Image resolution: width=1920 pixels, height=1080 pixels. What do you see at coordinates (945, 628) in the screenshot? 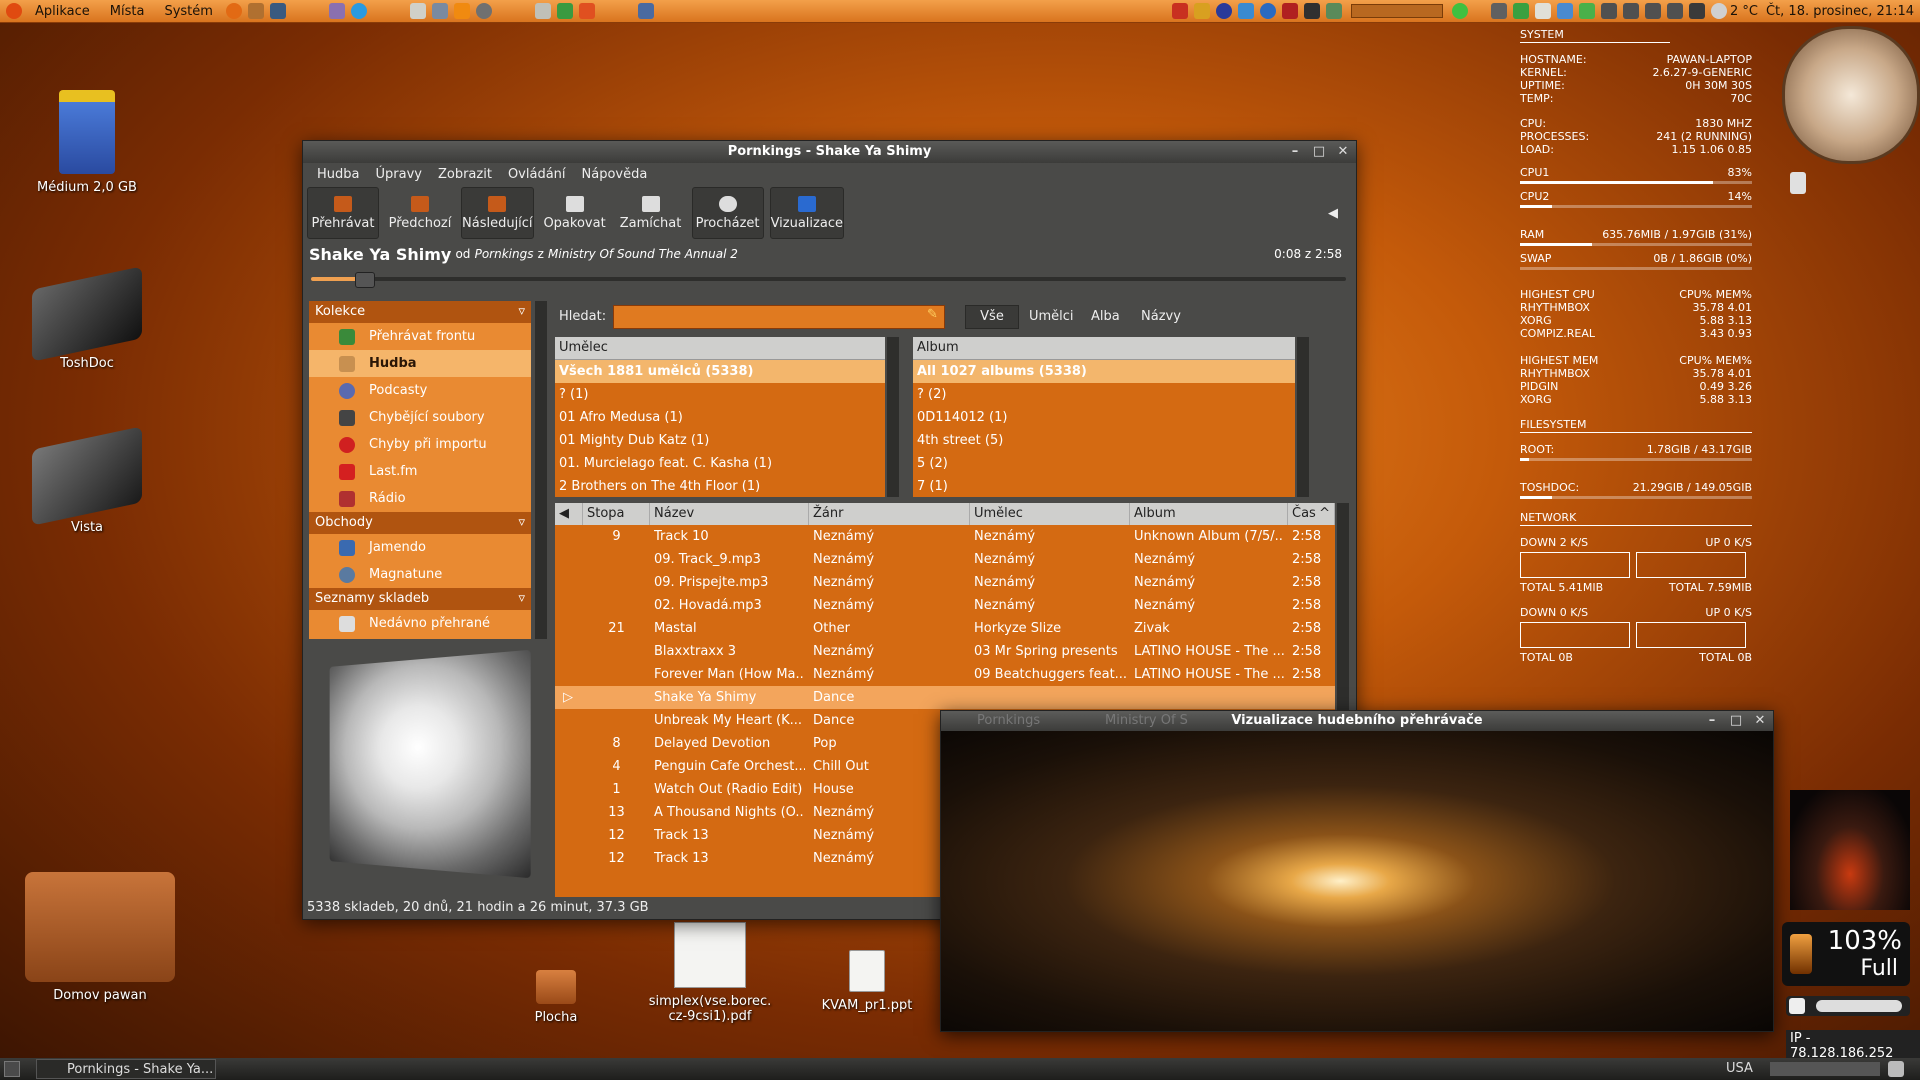
I see `table-row: 21 Mastal Other Horkyze Slize Zivak 2:58` at bounding box center [945, 628].